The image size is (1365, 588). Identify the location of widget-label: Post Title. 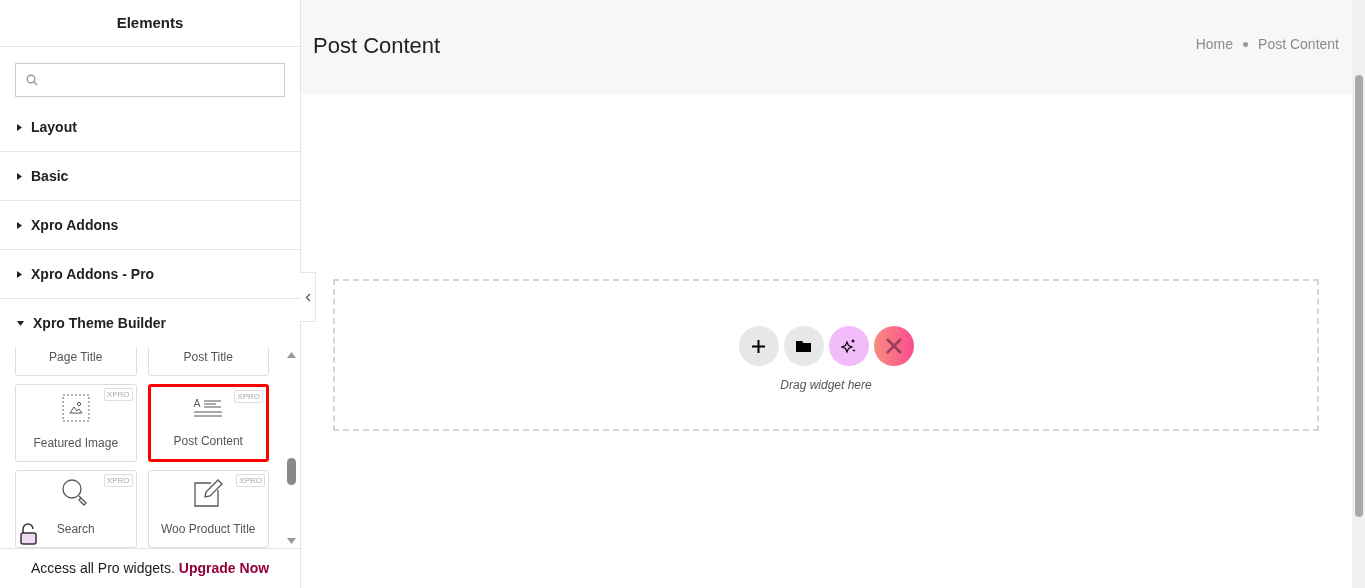
(208, 357).